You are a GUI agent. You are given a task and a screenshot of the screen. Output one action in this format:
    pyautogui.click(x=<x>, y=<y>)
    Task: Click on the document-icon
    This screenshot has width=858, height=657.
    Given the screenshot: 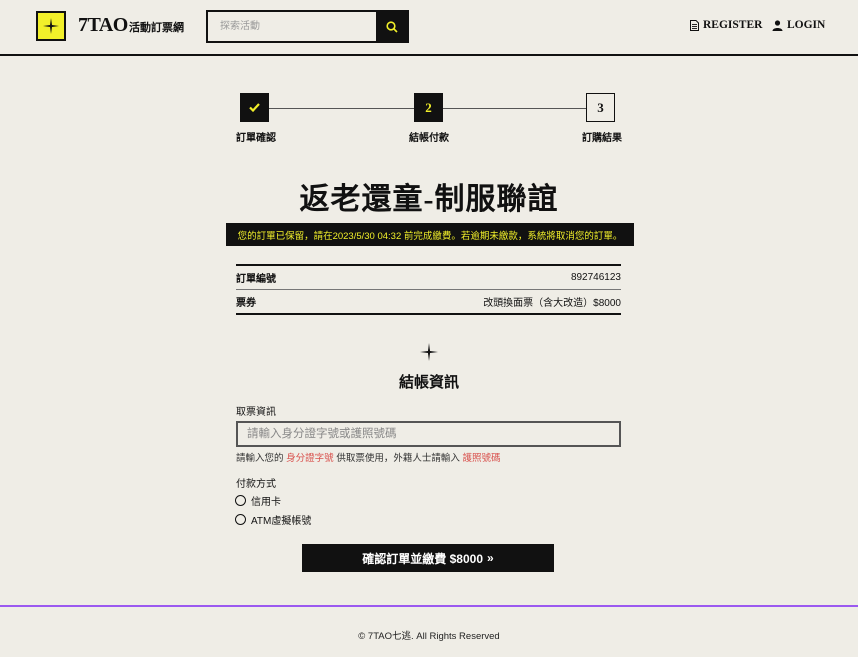 What is the action you would take?
    pyautogui.click(x=694, y=25)
    